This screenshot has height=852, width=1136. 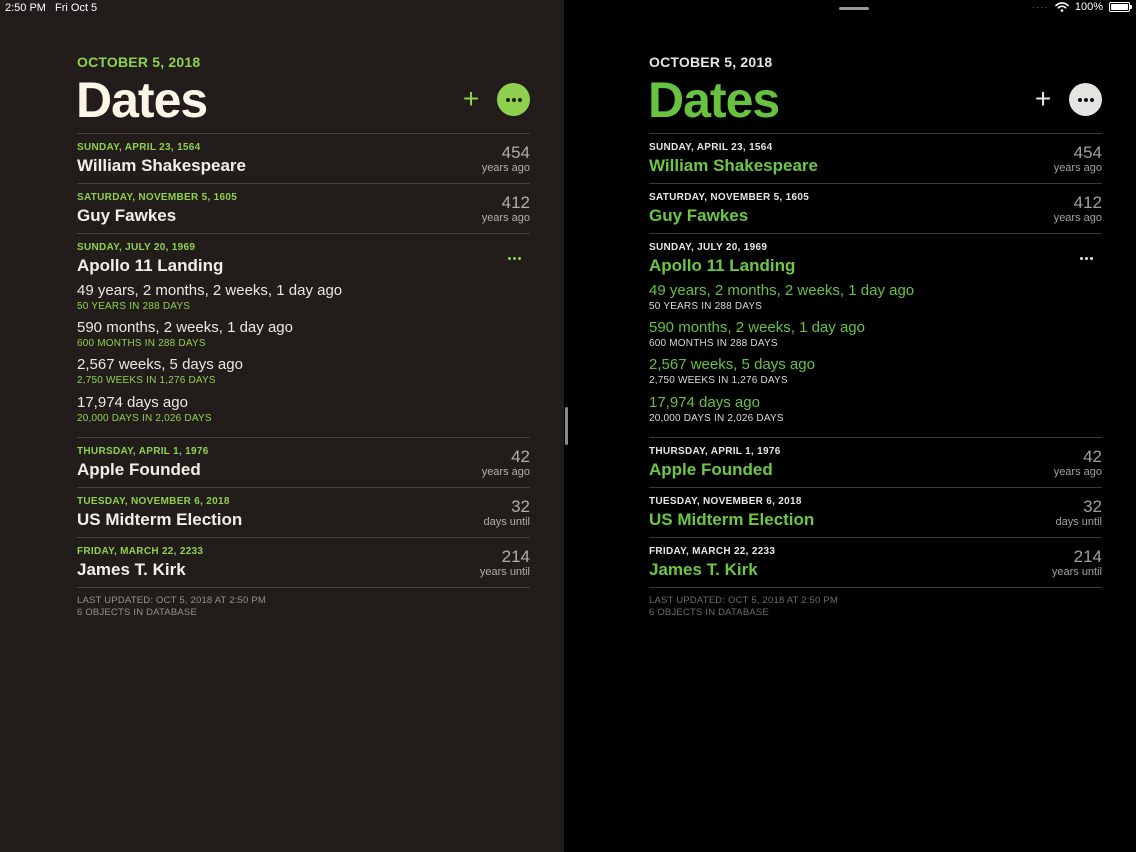 I want to click on detail-main: 590 months, 2 weeks, 1 day ago, so click(x=757, y=327).